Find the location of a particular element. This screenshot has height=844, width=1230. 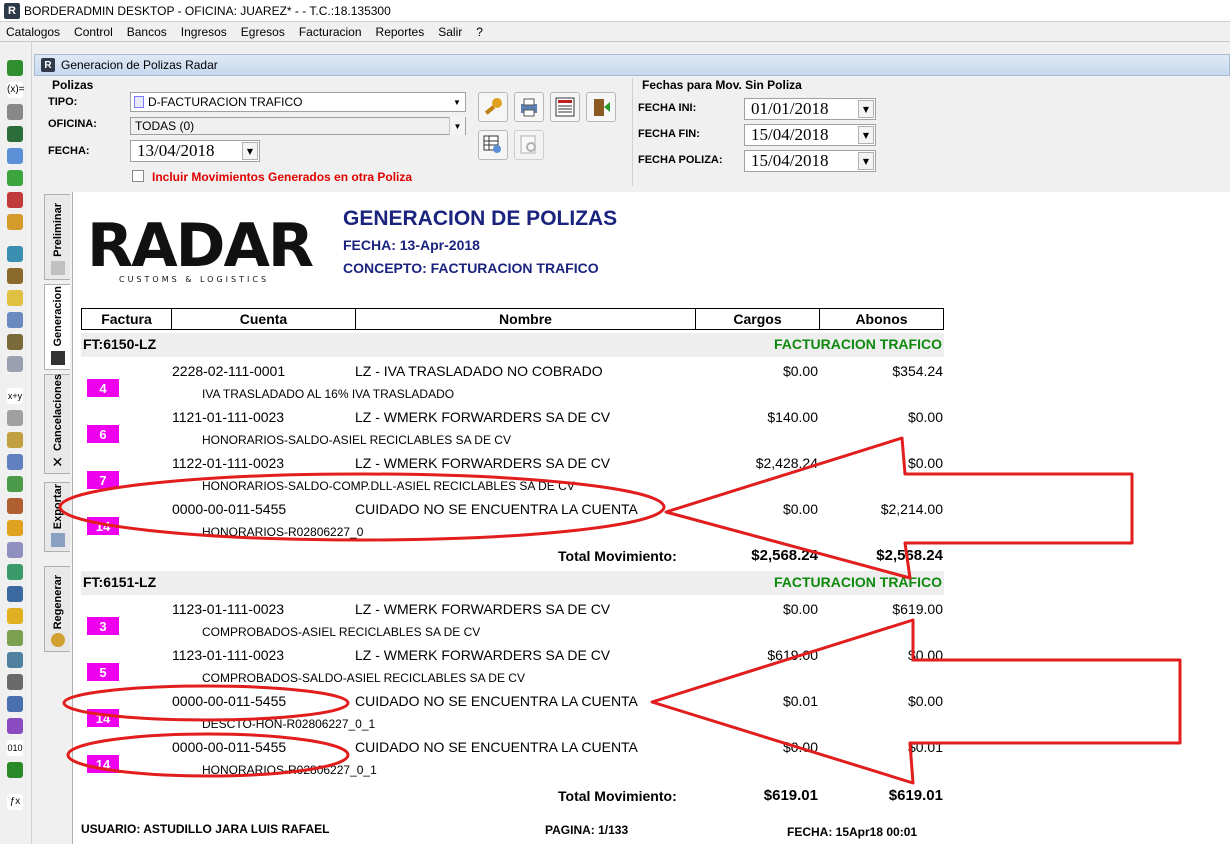

binary-icon: 010 is located at coordinates (15, 748).